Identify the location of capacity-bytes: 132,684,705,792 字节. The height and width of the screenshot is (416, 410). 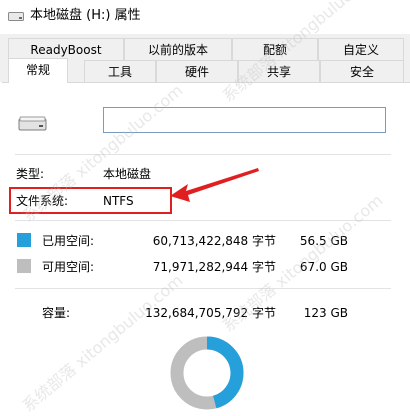
(210, 313).